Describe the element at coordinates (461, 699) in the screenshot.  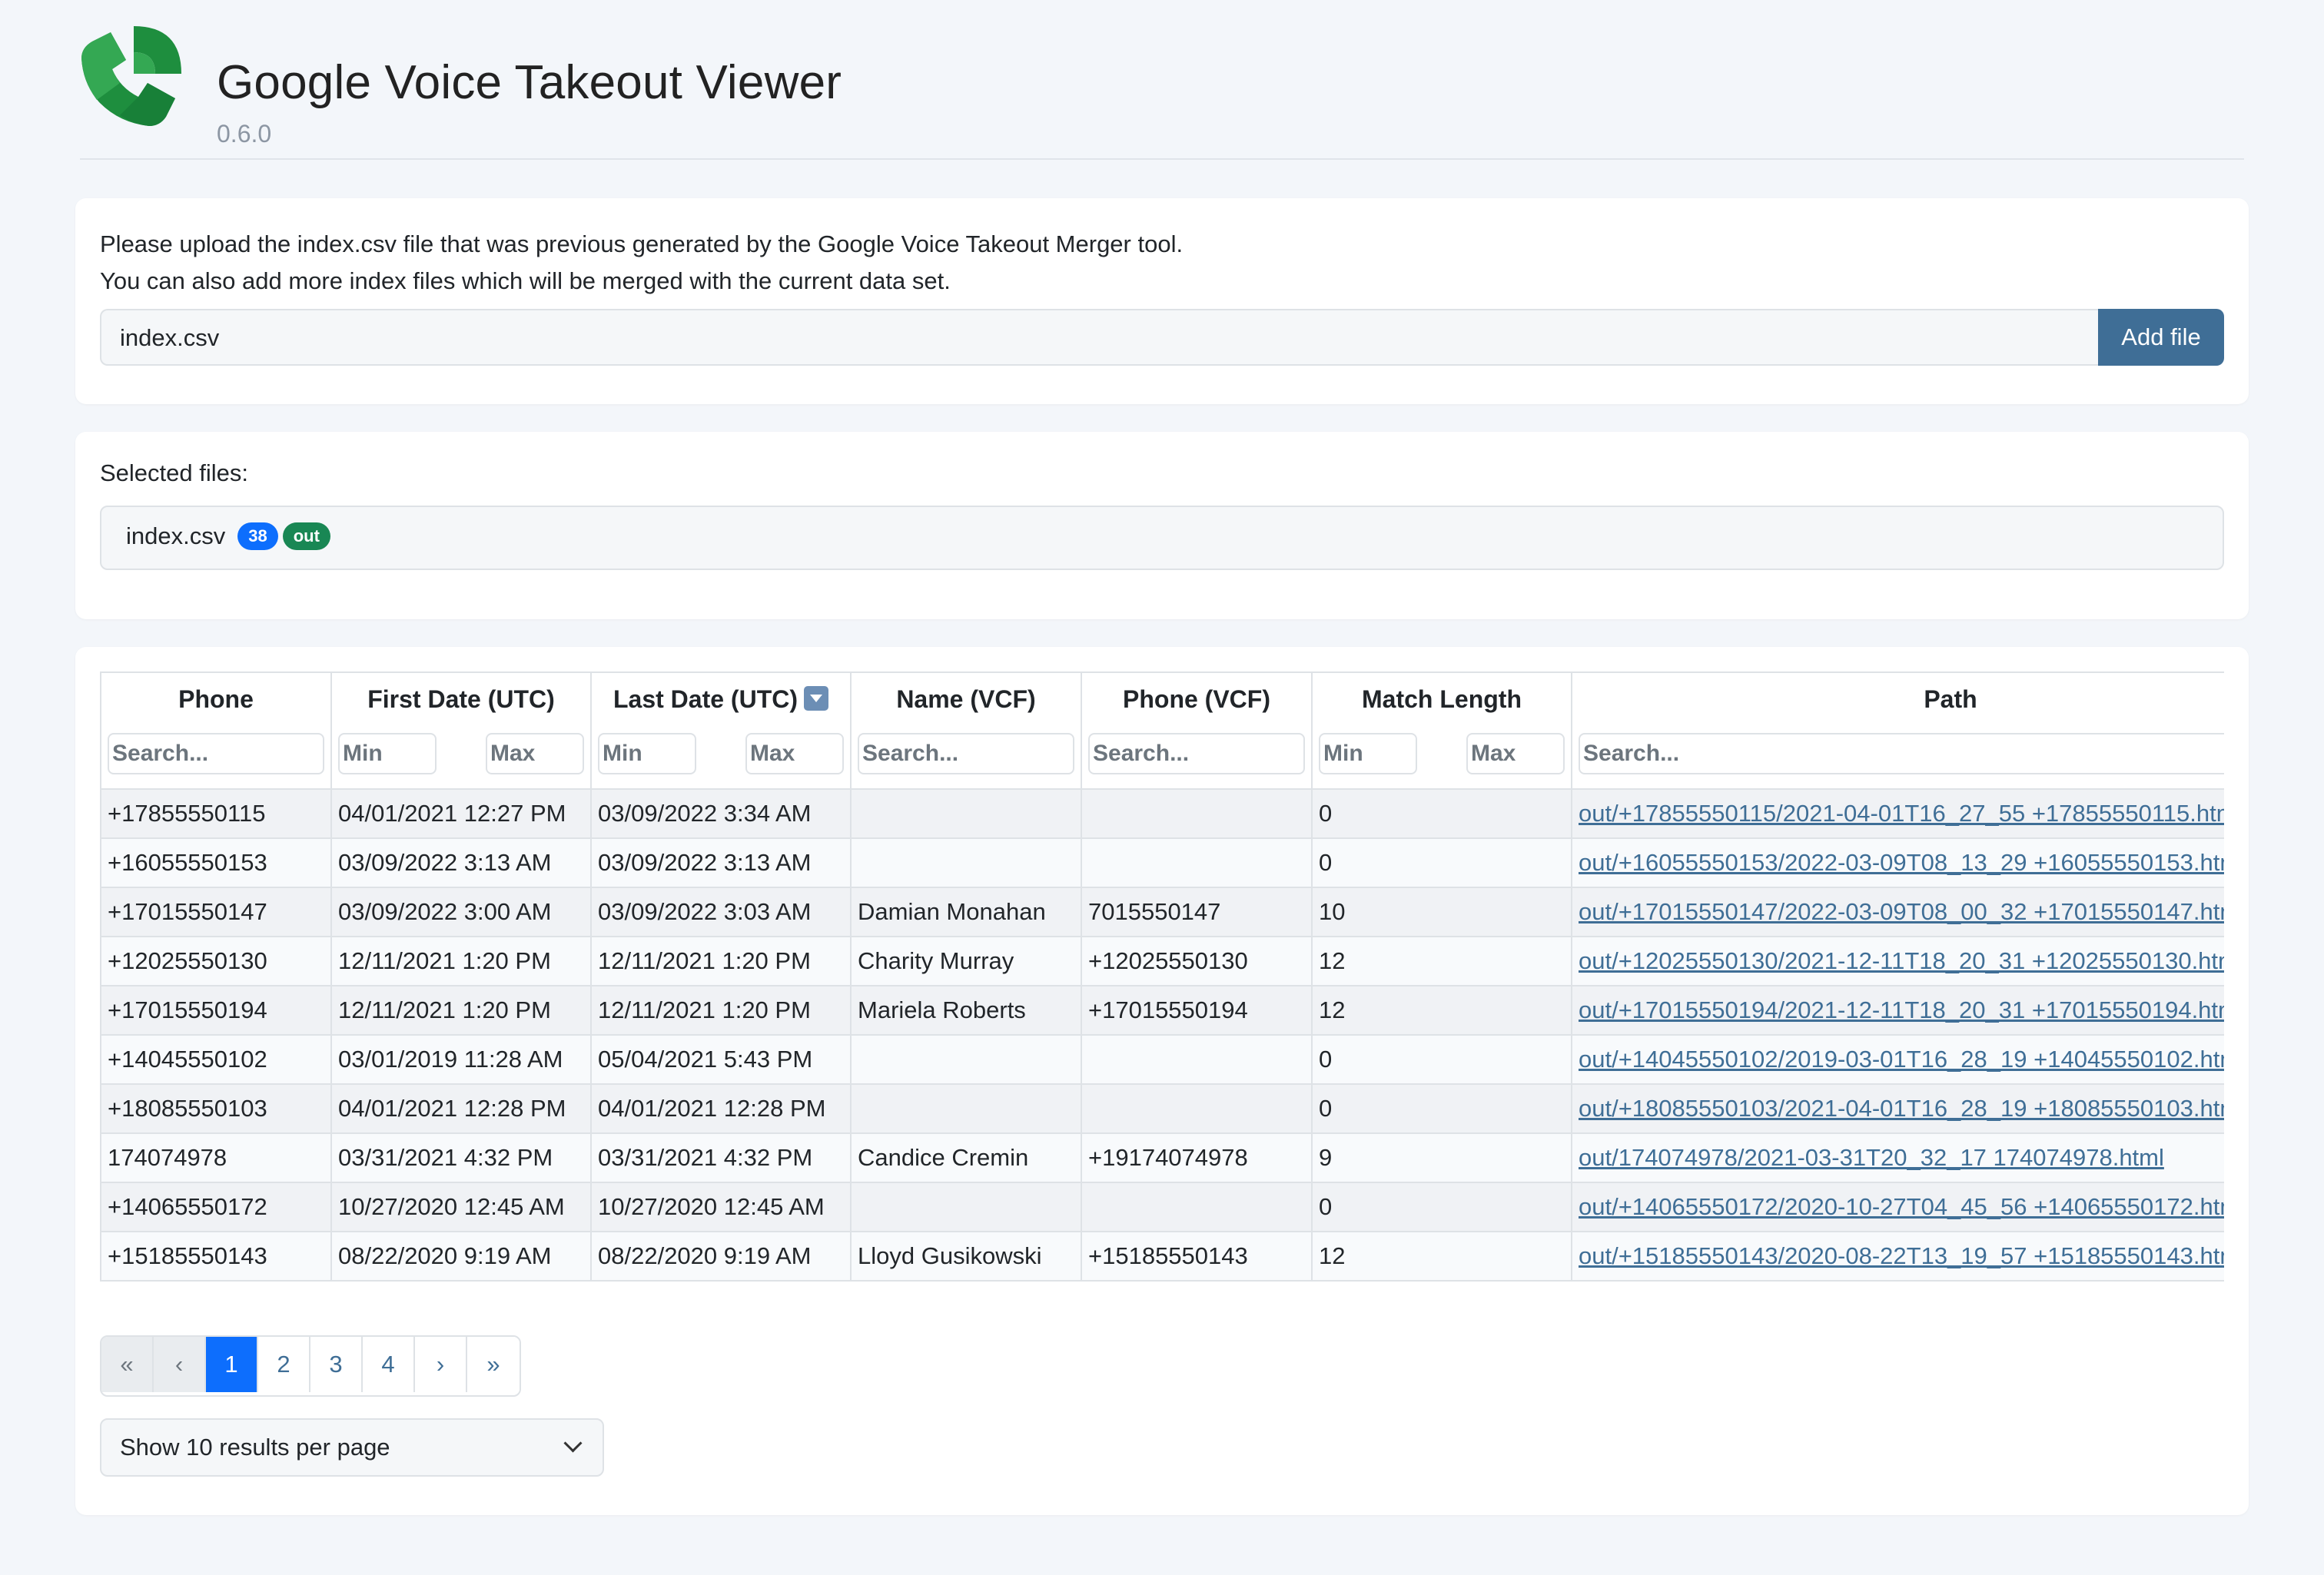
I see `column-title: First Date (UTC)` at that location.